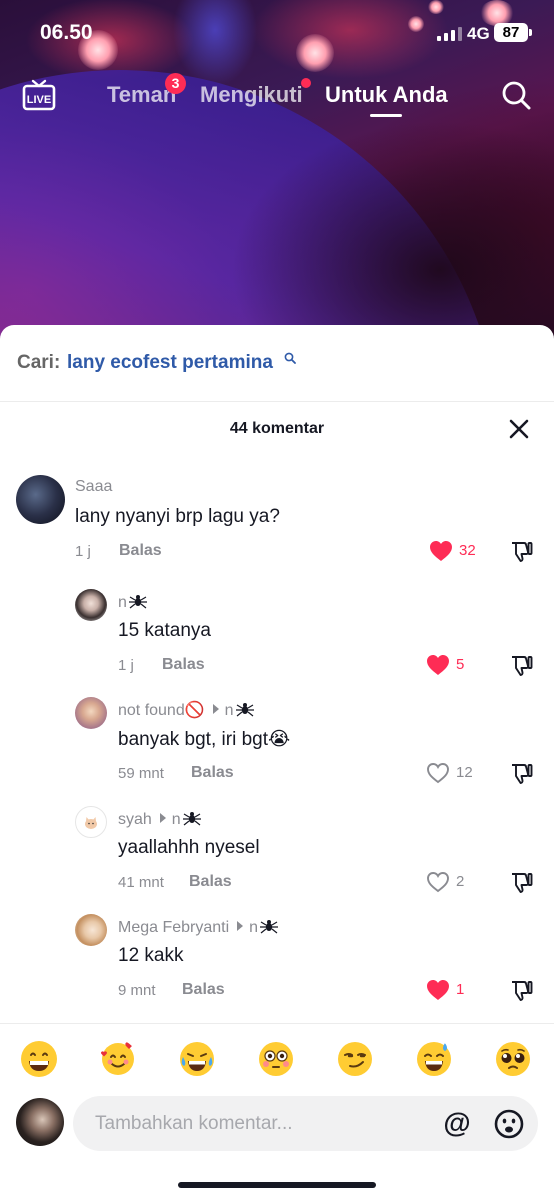 This screenshot has height=1200, width=554. I want to click on emoji-tears-of-joy, so click(197, 1059).